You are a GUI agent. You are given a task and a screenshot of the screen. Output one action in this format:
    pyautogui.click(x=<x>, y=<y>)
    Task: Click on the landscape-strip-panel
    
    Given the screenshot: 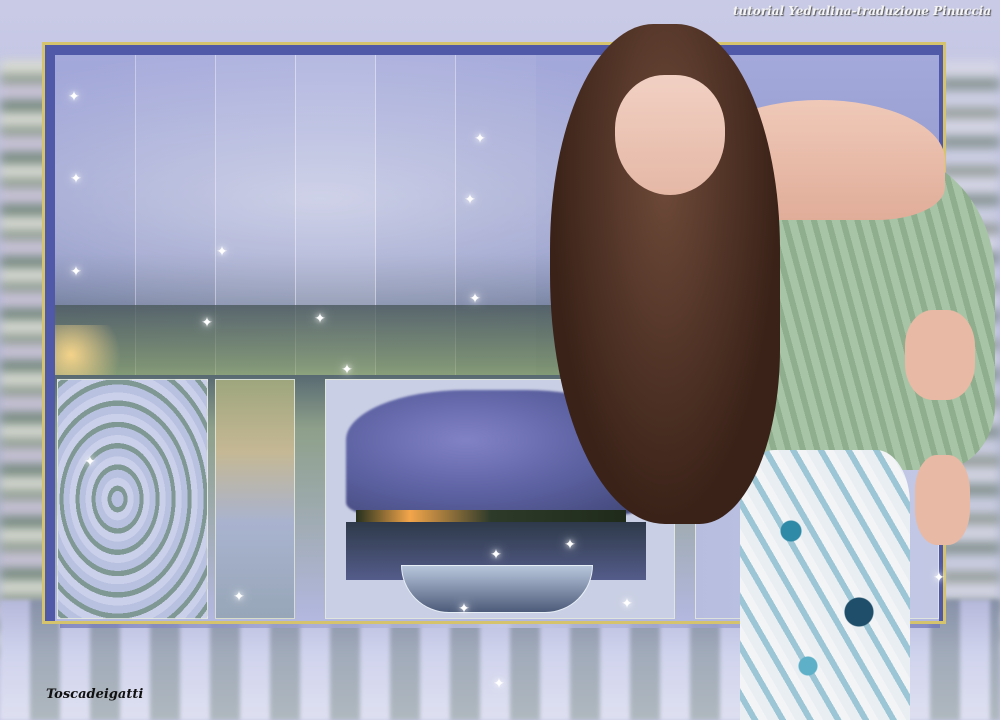 What is the action you would take?
    pyautogui.click(x=255, y=499)
    